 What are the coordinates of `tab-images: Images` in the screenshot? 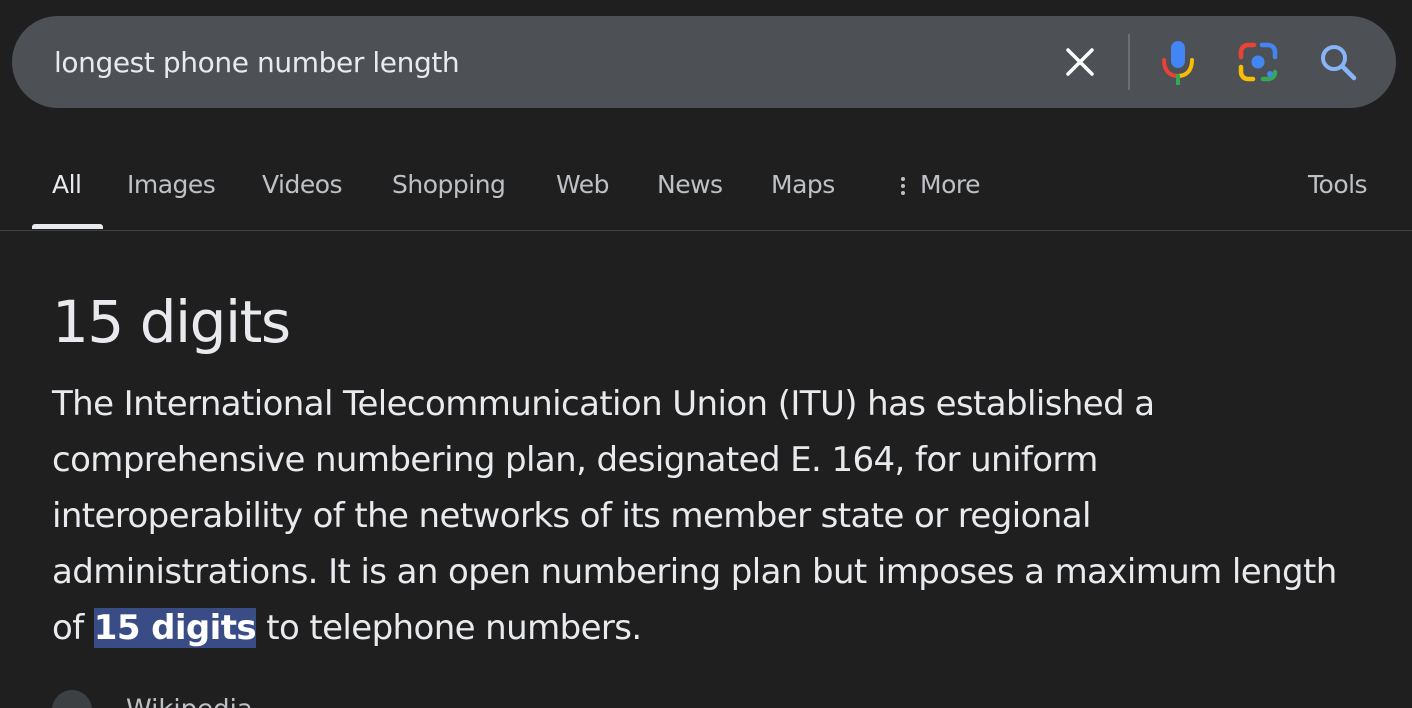 It's located at (171, 190).